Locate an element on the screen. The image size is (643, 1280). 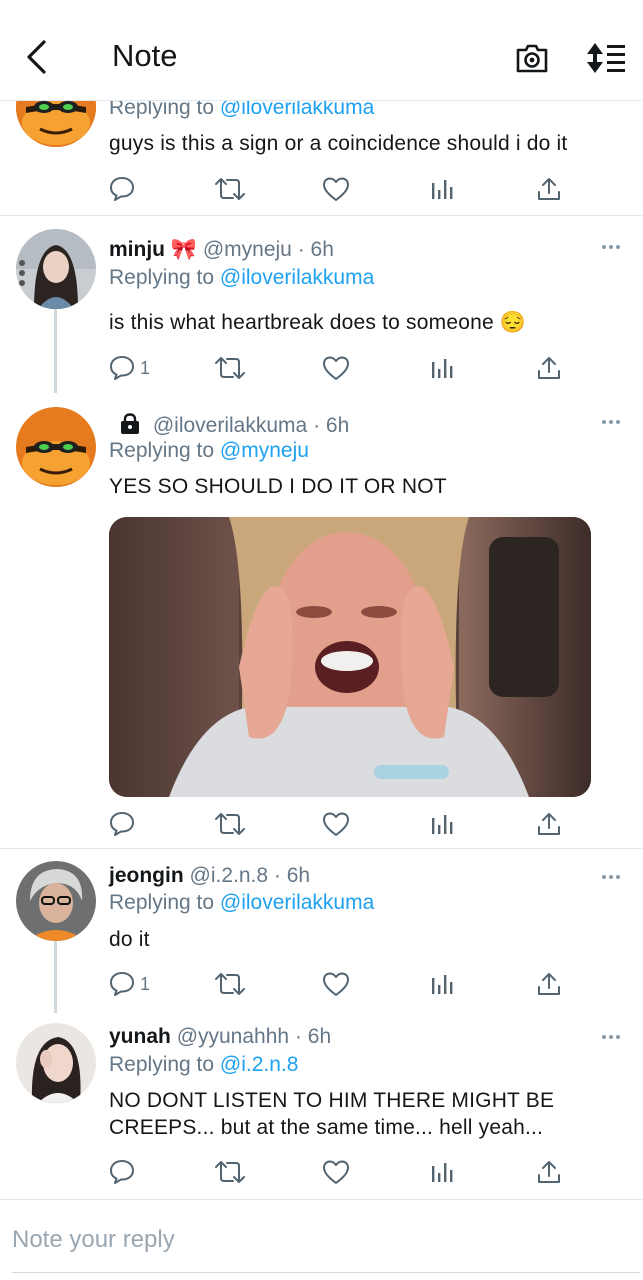
author-line: yunah @yyunahhh · 6h is located at coordinates (220, 1036).